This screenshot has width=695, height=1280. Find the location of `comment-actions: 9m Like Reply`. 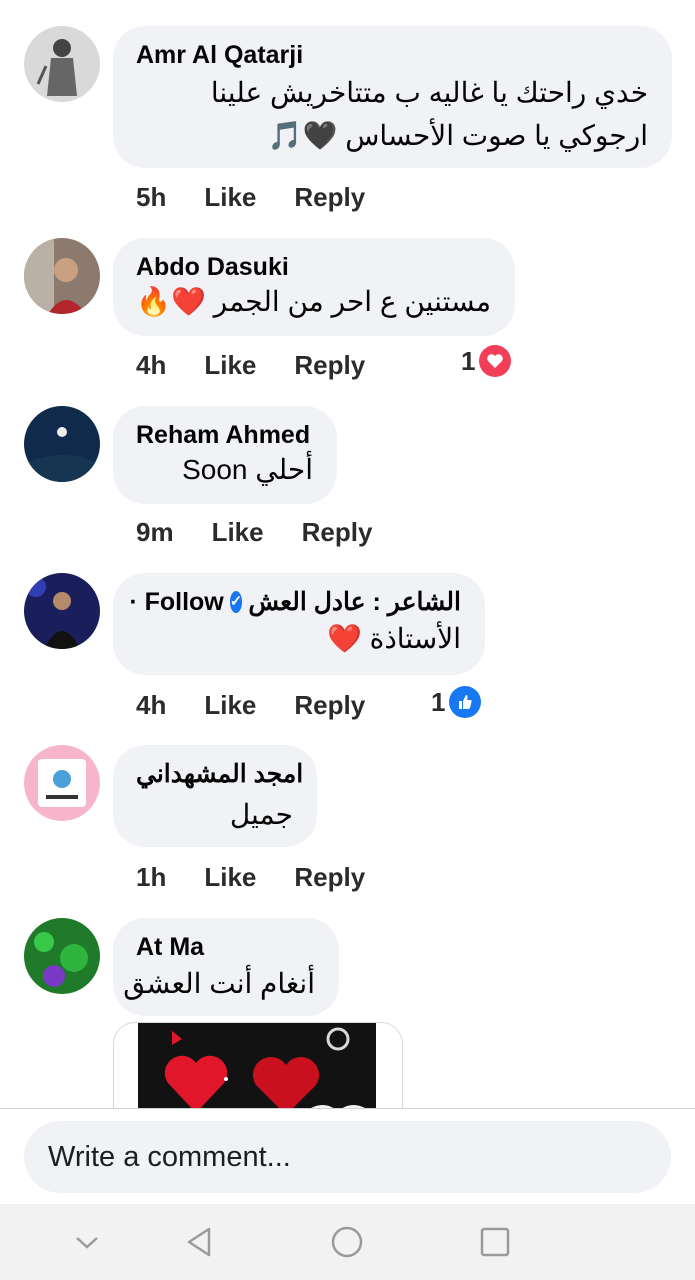

comment-actions: 9m Like Reply is located at coordinates (254, 532).